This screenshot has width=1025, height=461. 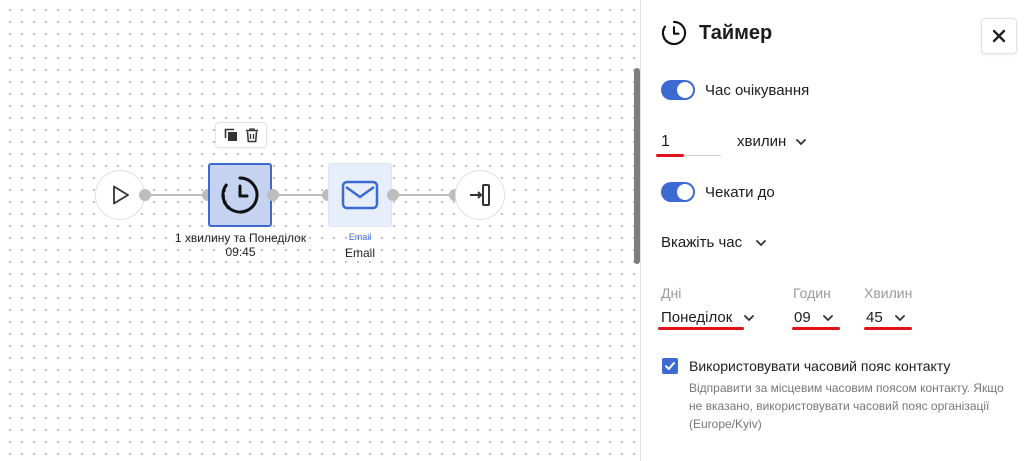 I want to click on play-icon, so click(x=120, y=195).